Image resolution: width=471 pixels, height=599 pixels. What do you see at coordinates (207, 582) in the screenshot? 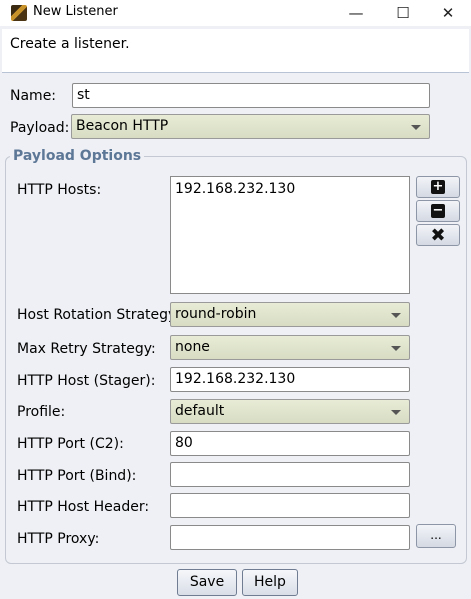
I see `save-button: Save` at bounding box center [207, 582].